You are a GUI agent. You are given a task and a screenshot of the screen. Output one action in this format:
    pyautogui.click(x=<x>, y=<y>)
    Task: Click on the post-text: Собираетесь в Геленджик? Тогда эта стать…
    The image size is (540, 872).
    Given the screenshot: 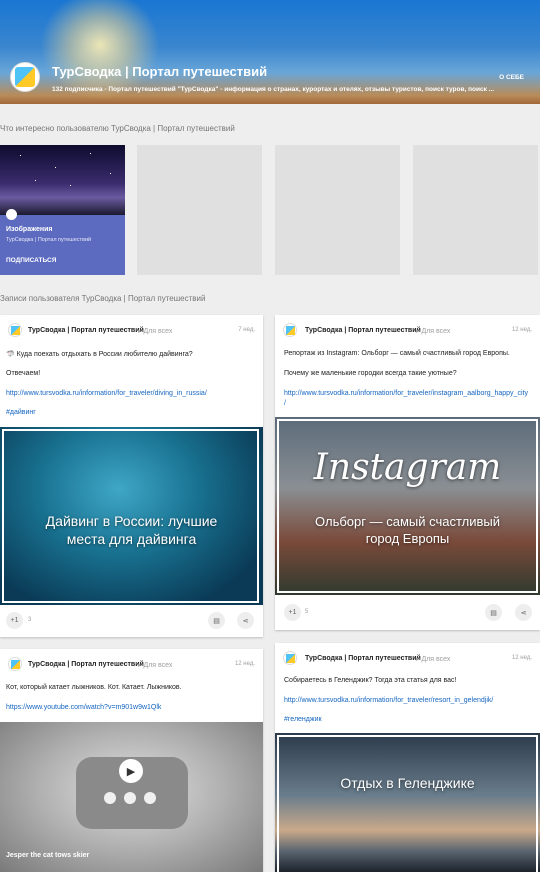 What is the action you would take?
    pyautogui.click(x=370, y=680)
    